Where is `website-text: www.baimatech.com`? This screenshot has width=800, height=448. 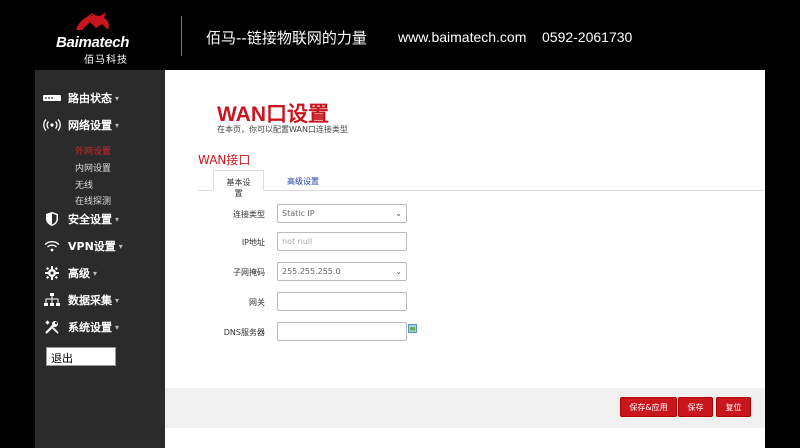
website-text: www.baimatech.com is located at coordinates (462, 37).